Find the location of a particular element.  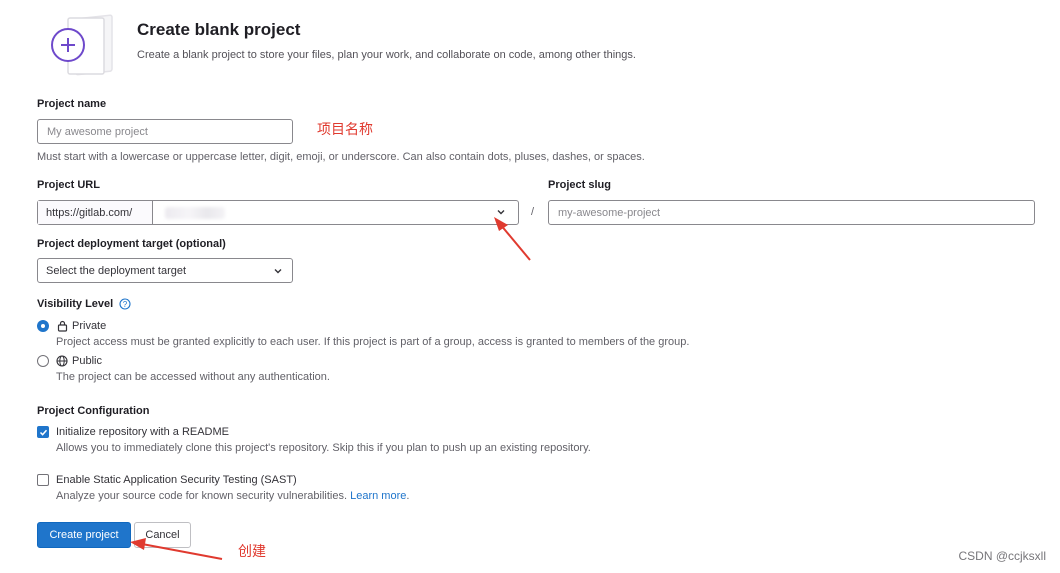

globe-icon is located at coordinates (62, 361).